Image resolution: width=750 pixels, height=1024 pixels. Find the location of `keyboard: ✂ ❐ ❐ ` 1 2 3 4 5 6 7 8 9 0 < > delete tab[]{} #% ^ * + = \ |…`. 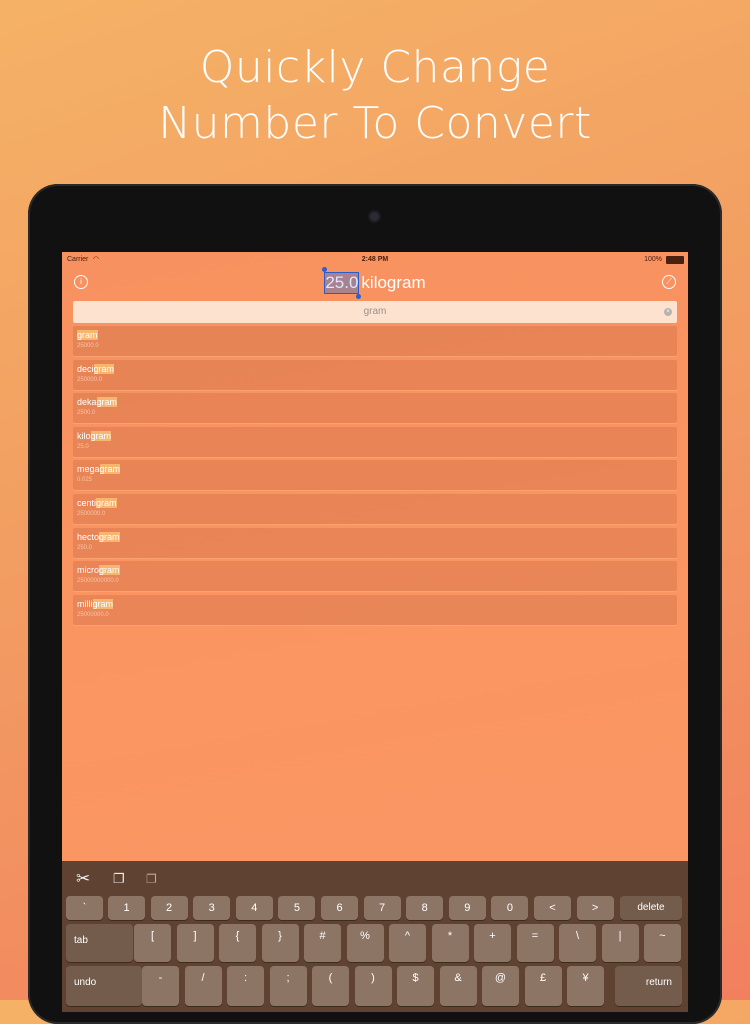

keyboard: ✂ ❐ ❐ ` 1 2 3 4 5 6 7 8 9 0 < > delete tab[]{} #% ^ * + = \ |… is located at coordinates (375, 936).